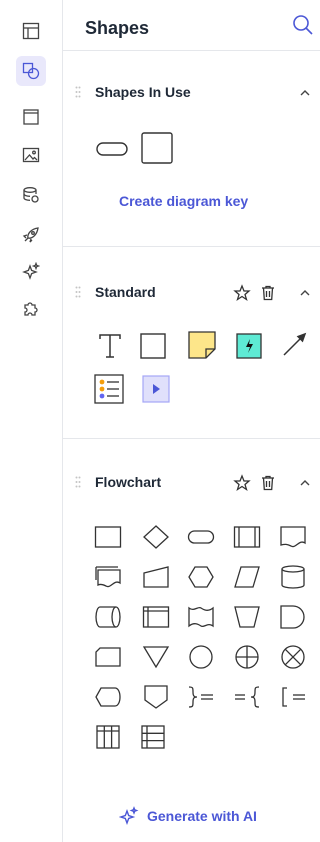 The height and width of the screenshot is (842, 320). I want to click on containers-button, so click(31, 117).